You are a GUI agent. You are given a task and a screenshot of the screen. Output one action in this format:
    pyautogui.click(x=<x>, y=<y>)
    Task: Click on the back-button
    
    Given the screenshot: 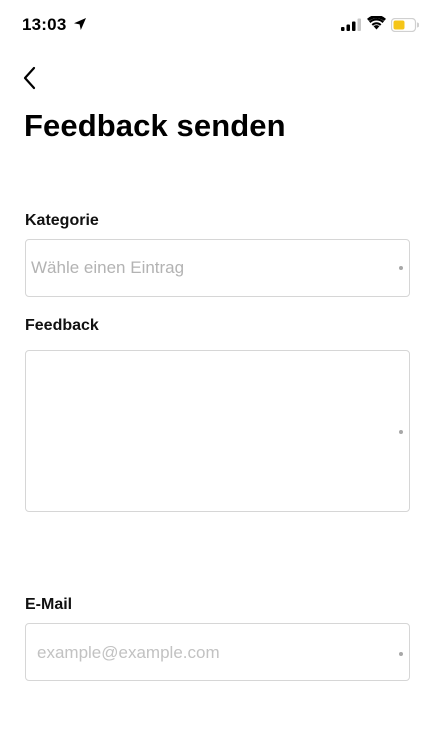 What is the action you would take?
    pyautogui.click(x=29, y=80)
    